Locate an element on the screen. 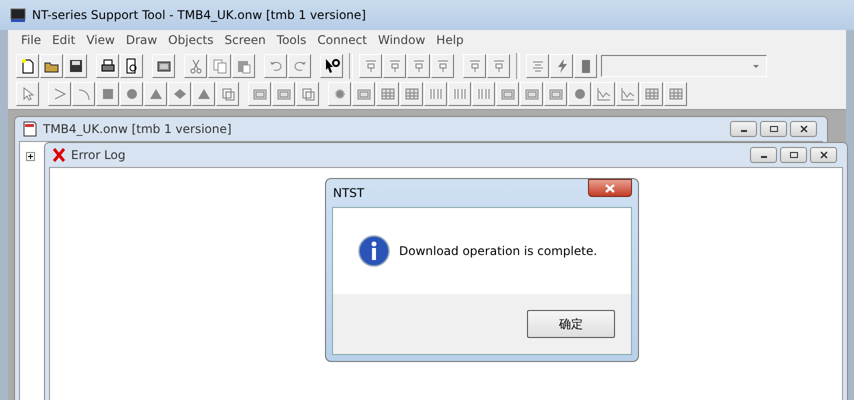 The height and width of the screenshot is (400, 854). help-button is located at coordinates (331, 66).